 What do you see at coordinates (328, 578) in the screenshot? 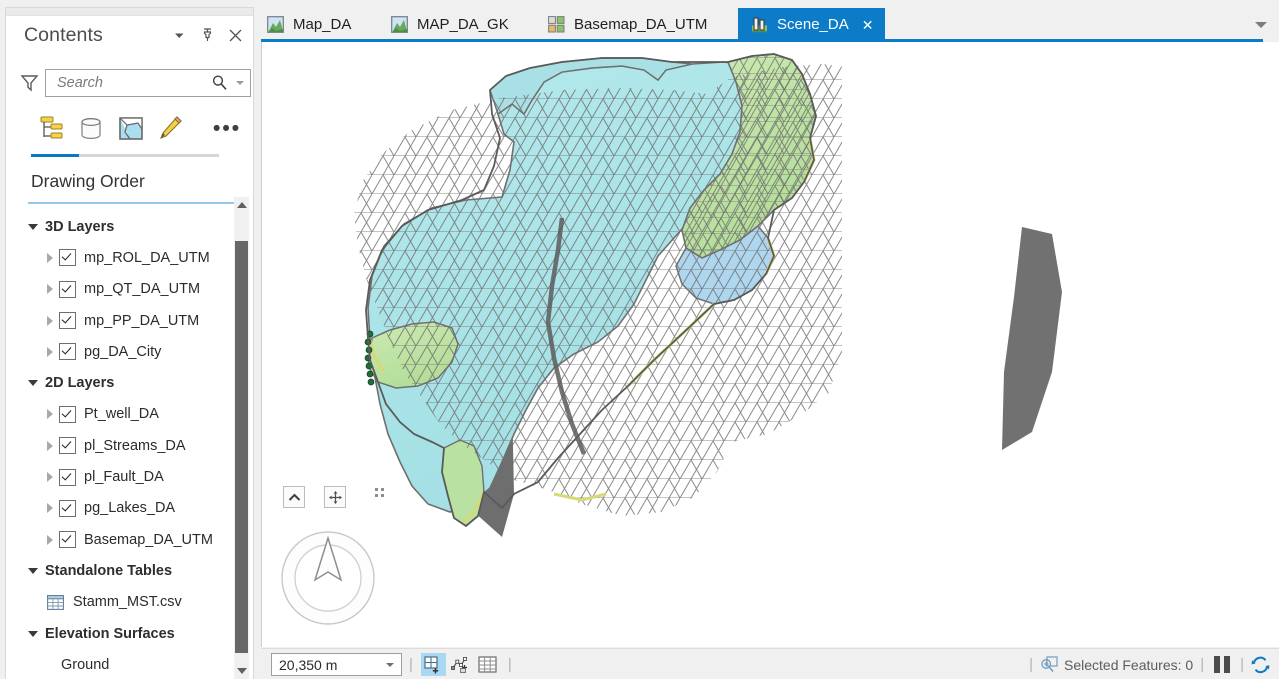
I see `scene-navigator-compass` at bounding box center [328, 578].